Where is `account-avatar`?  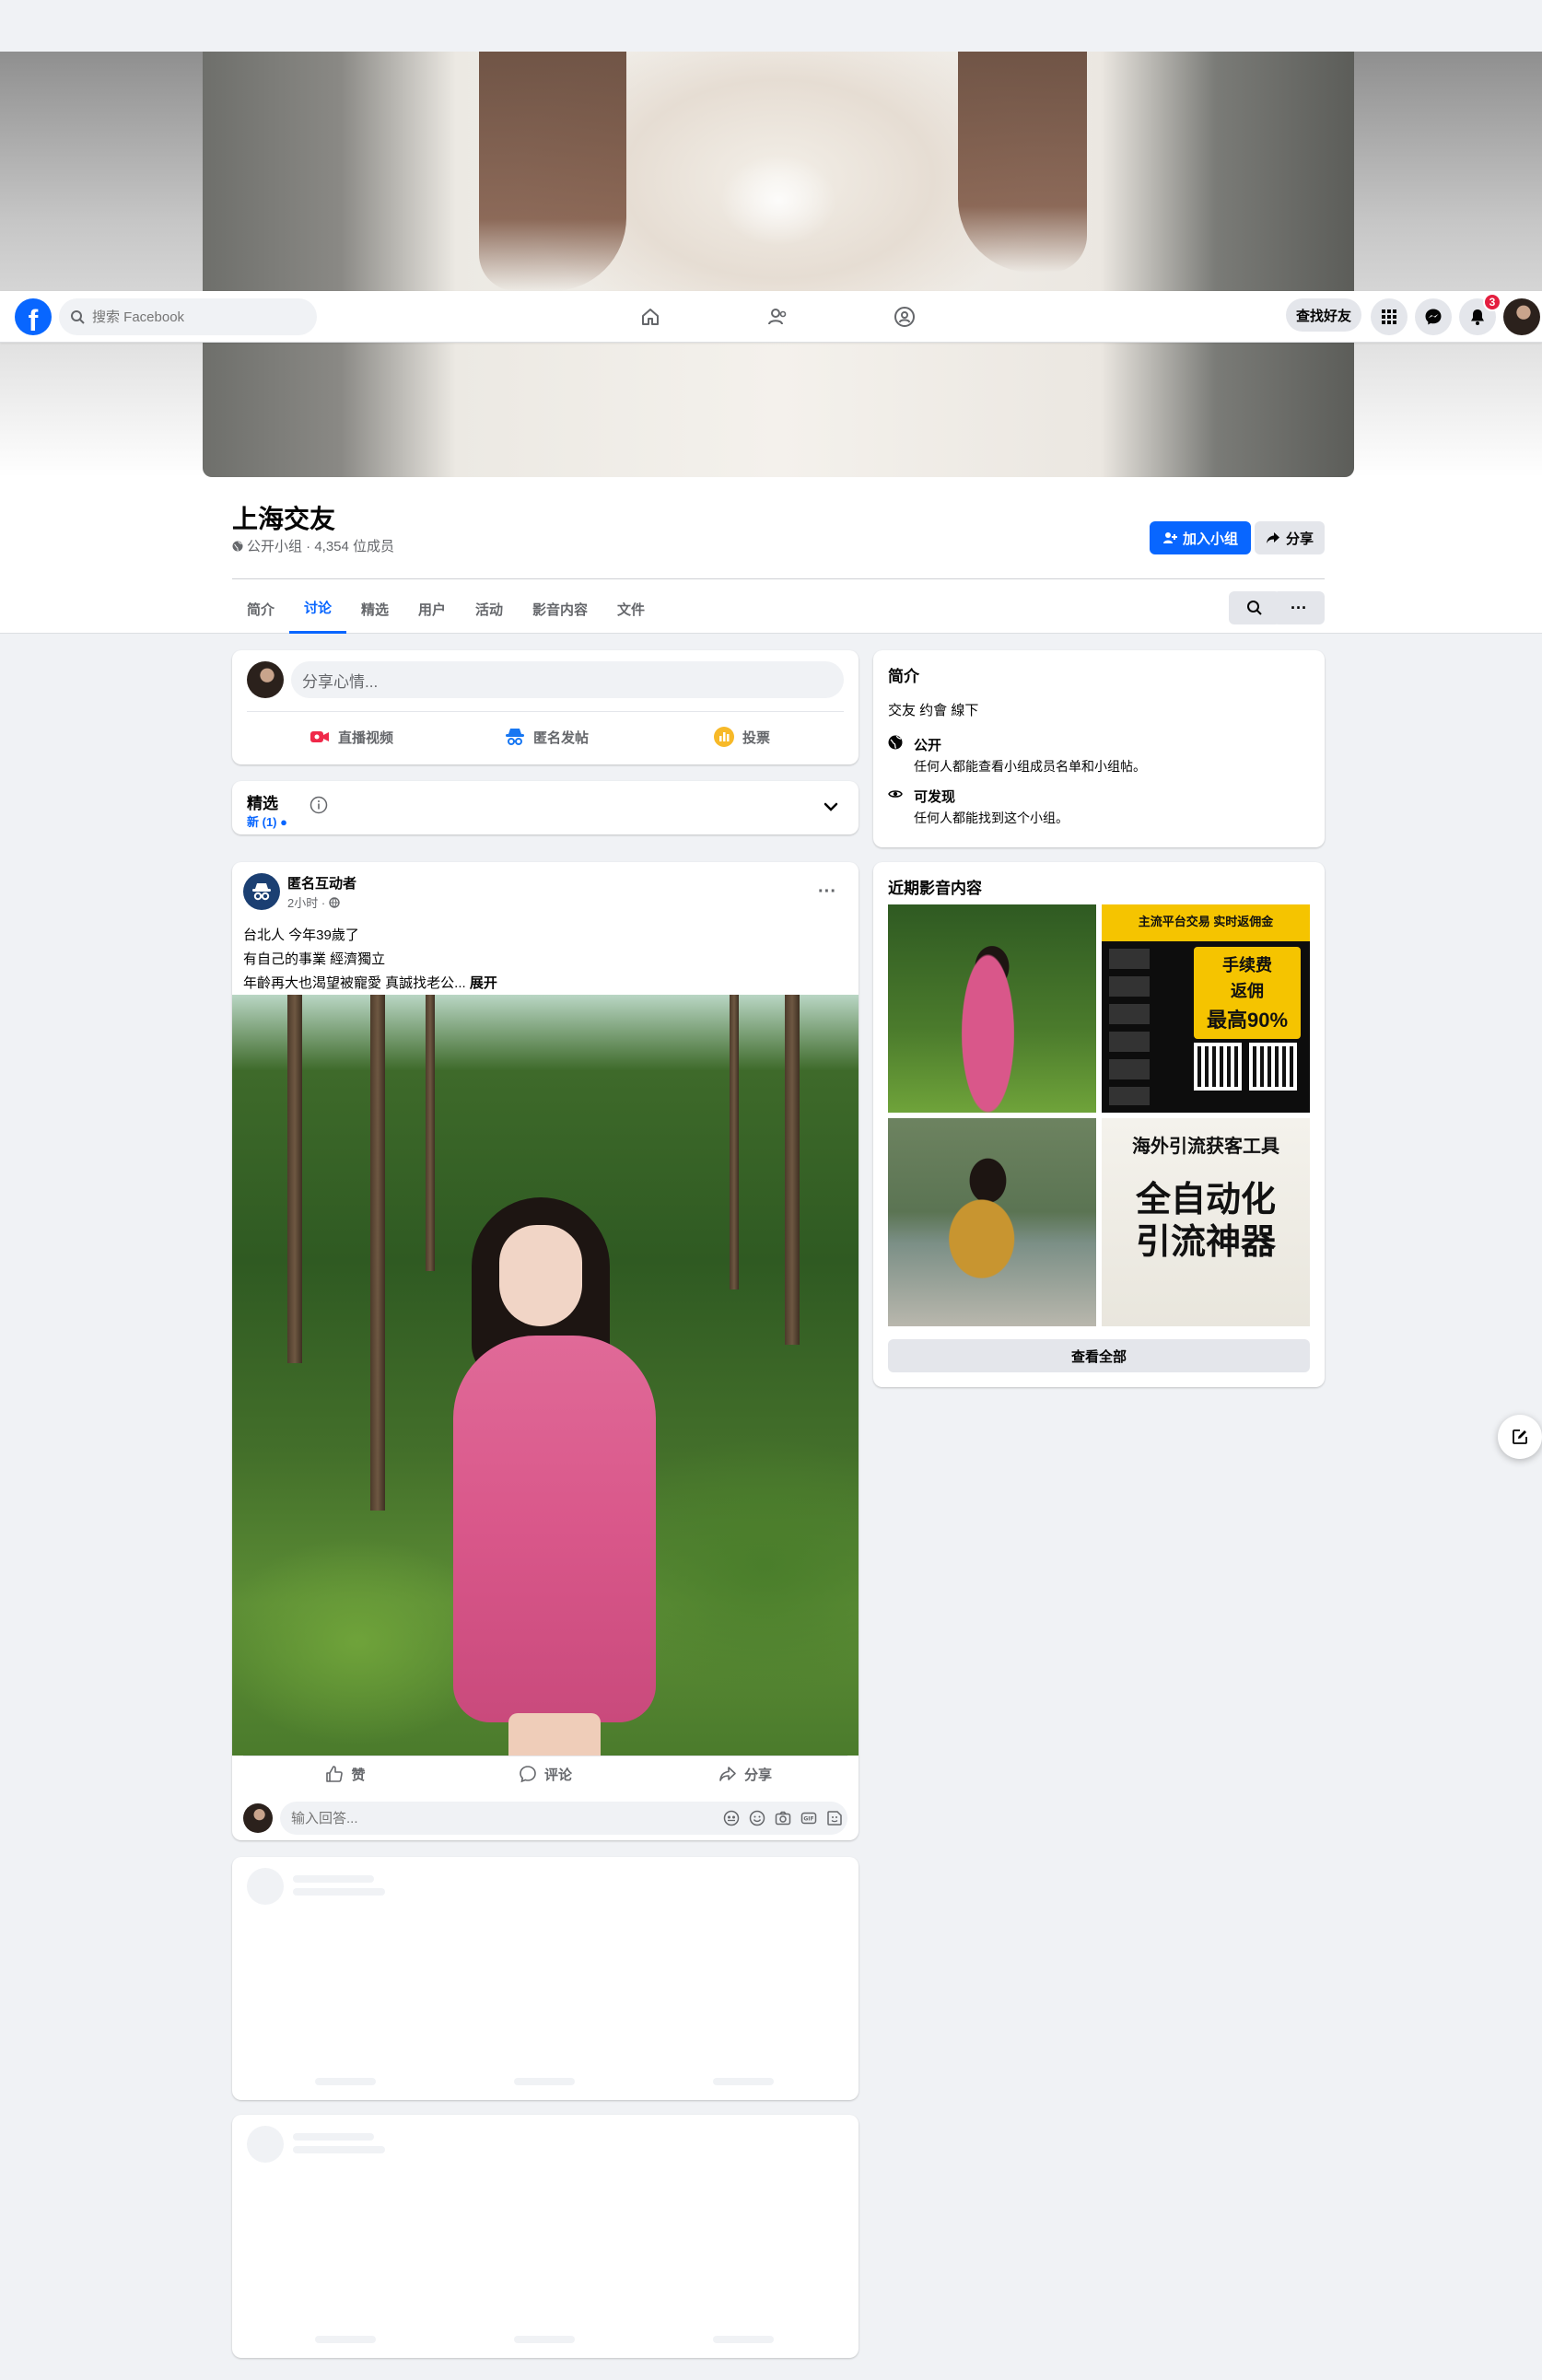 account-avatar is located at coordinates (1521, 316).